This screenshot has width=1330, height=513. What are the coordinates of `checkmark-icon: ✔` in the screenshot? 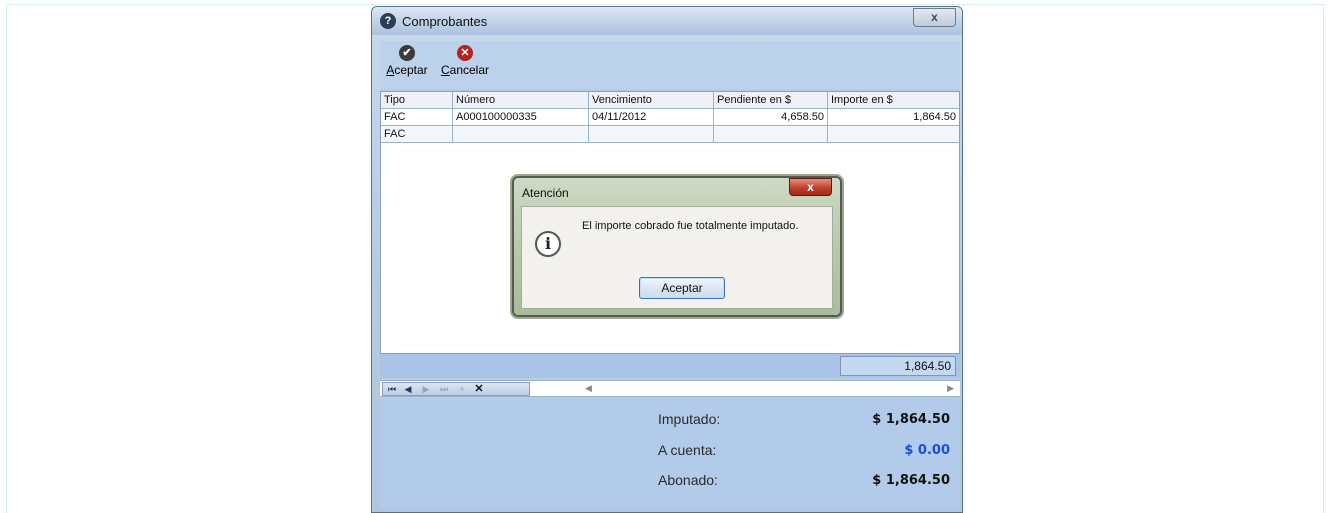 It's located at (407, 53).